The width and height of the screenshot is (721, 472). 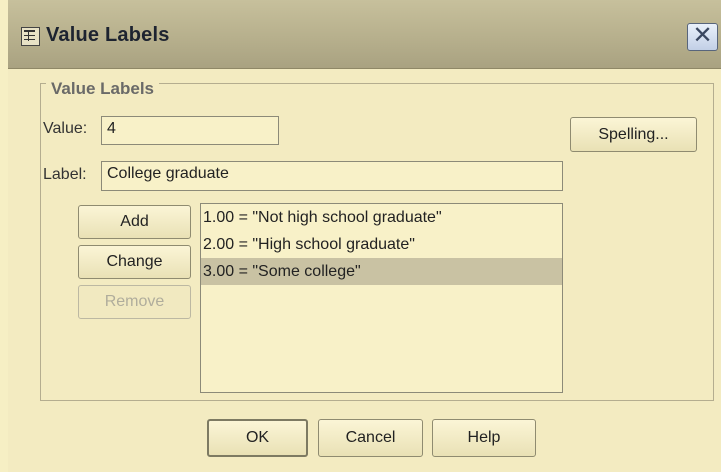 I want to click on label-input: College graduate, so click(x=332, y=176).